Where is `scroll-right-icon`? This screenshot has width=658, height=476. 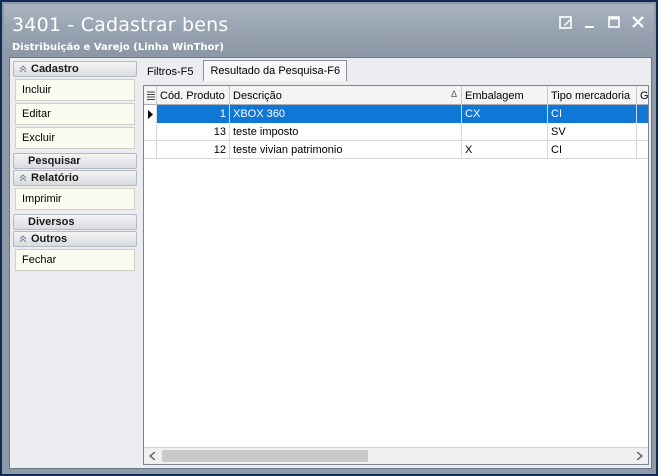
scroll-right-icon is located at coordinates (639, 456).